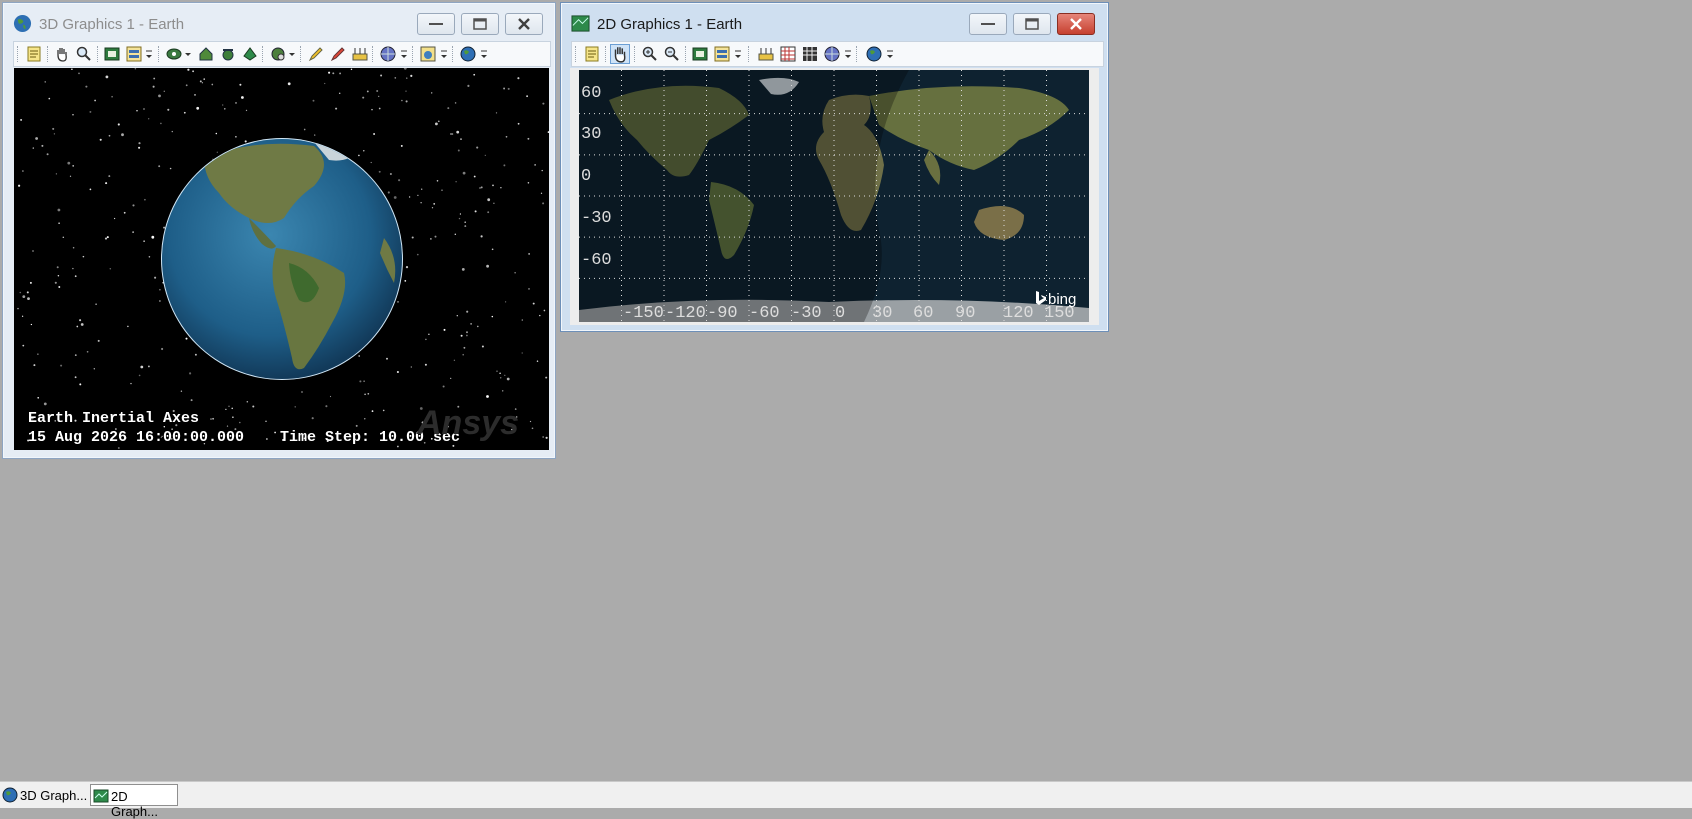 The width and height of the screenshot is (1692, 819). What do you see at coordinates (228, 54) in the screenshot?
I see `orbit-view-icon` at bounding box center [228, 54].